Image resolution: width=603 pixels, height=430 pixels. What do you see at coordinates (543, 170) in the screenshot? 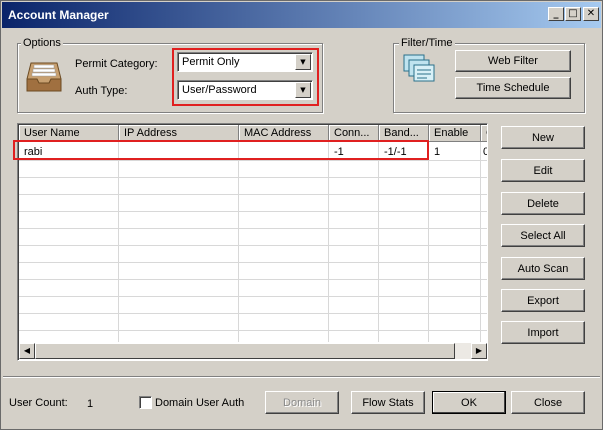
I see `edit-button: Edit` at bounding box center [543, 170].